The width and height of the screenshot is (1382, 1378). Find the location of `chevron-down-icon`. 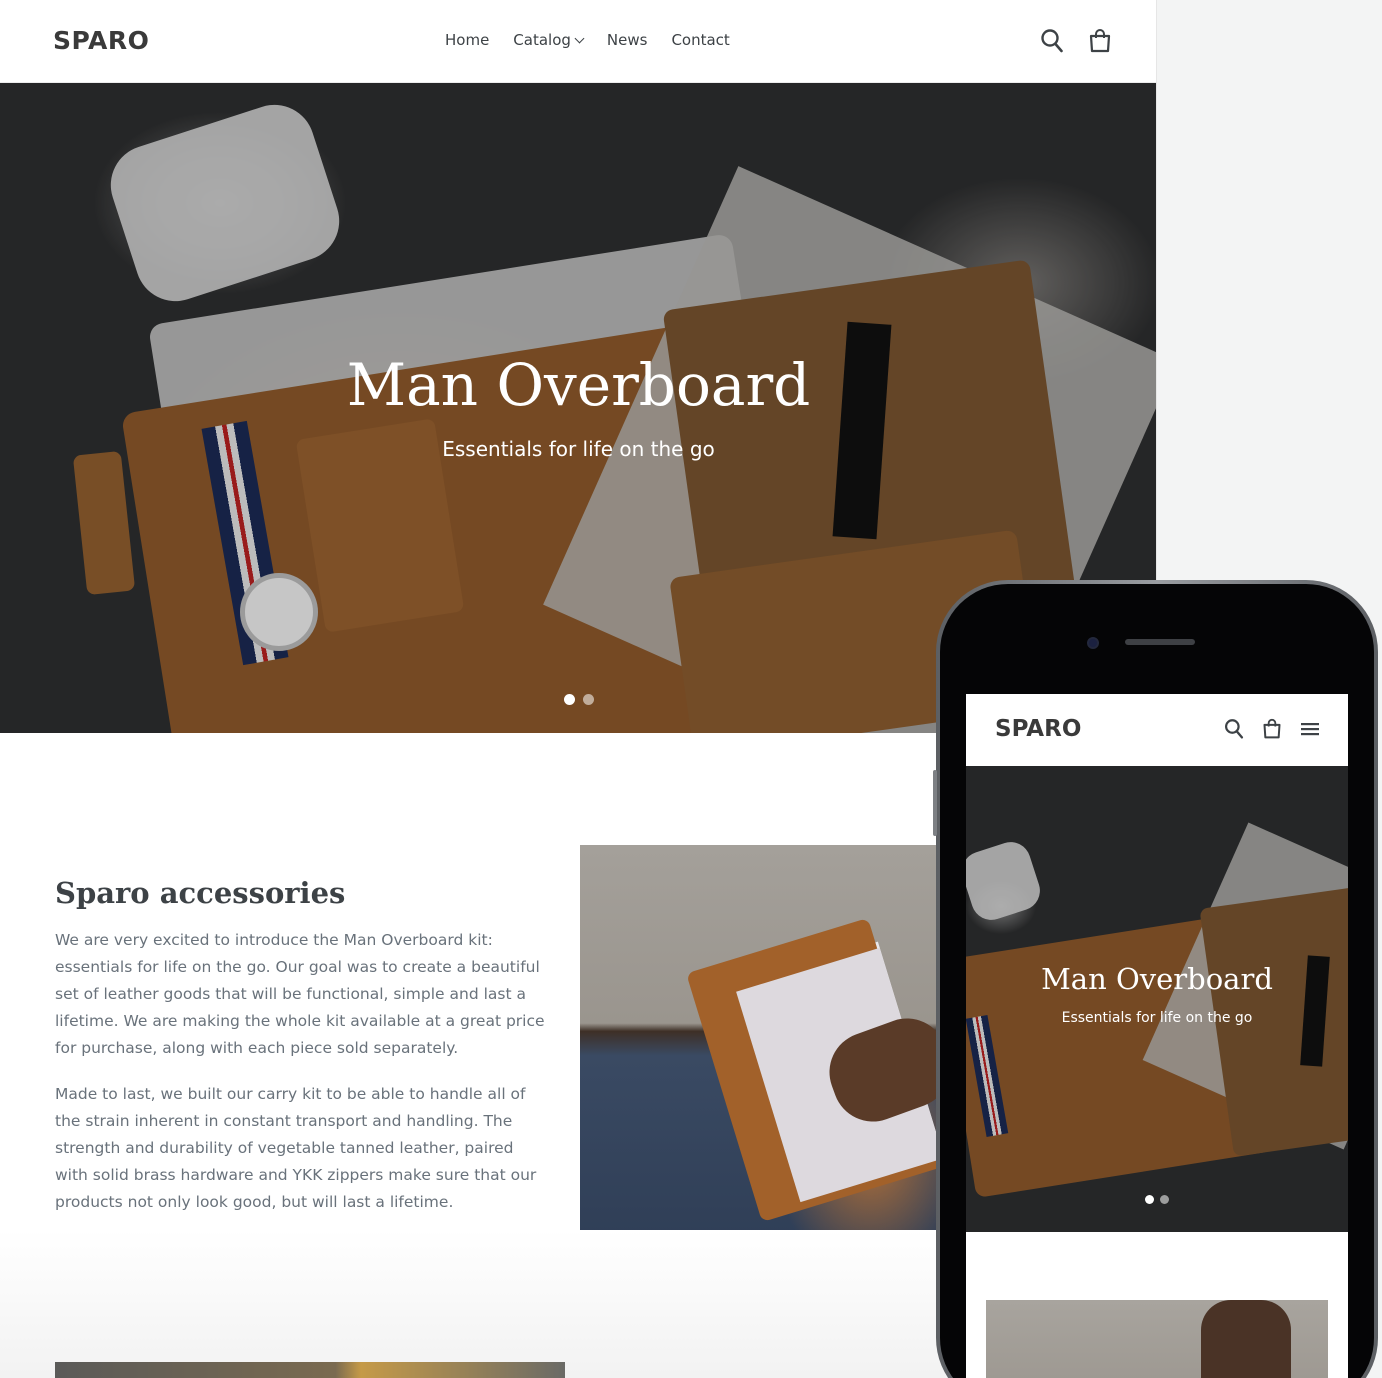

chevron-down-icon is located at coordinates (579, 38).